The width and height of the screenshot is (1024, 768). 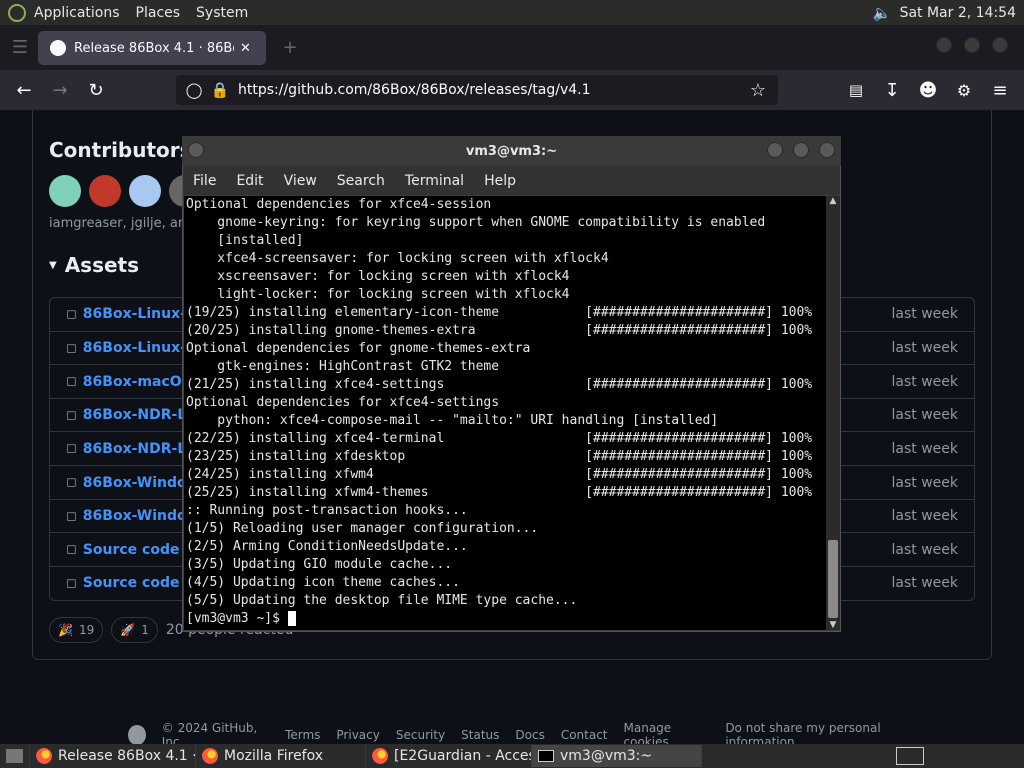 I want to click on menu-edit: Edit, so click(x=249, y=181).